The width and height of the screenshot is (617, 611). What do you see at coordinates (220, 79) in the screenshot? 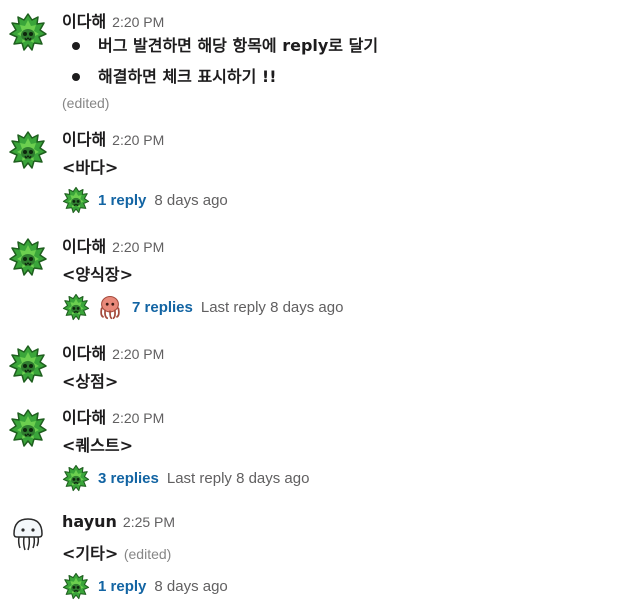
I see `list-item: 해결하면 체크 표시하기 !!` at bounding box center [220, 79].